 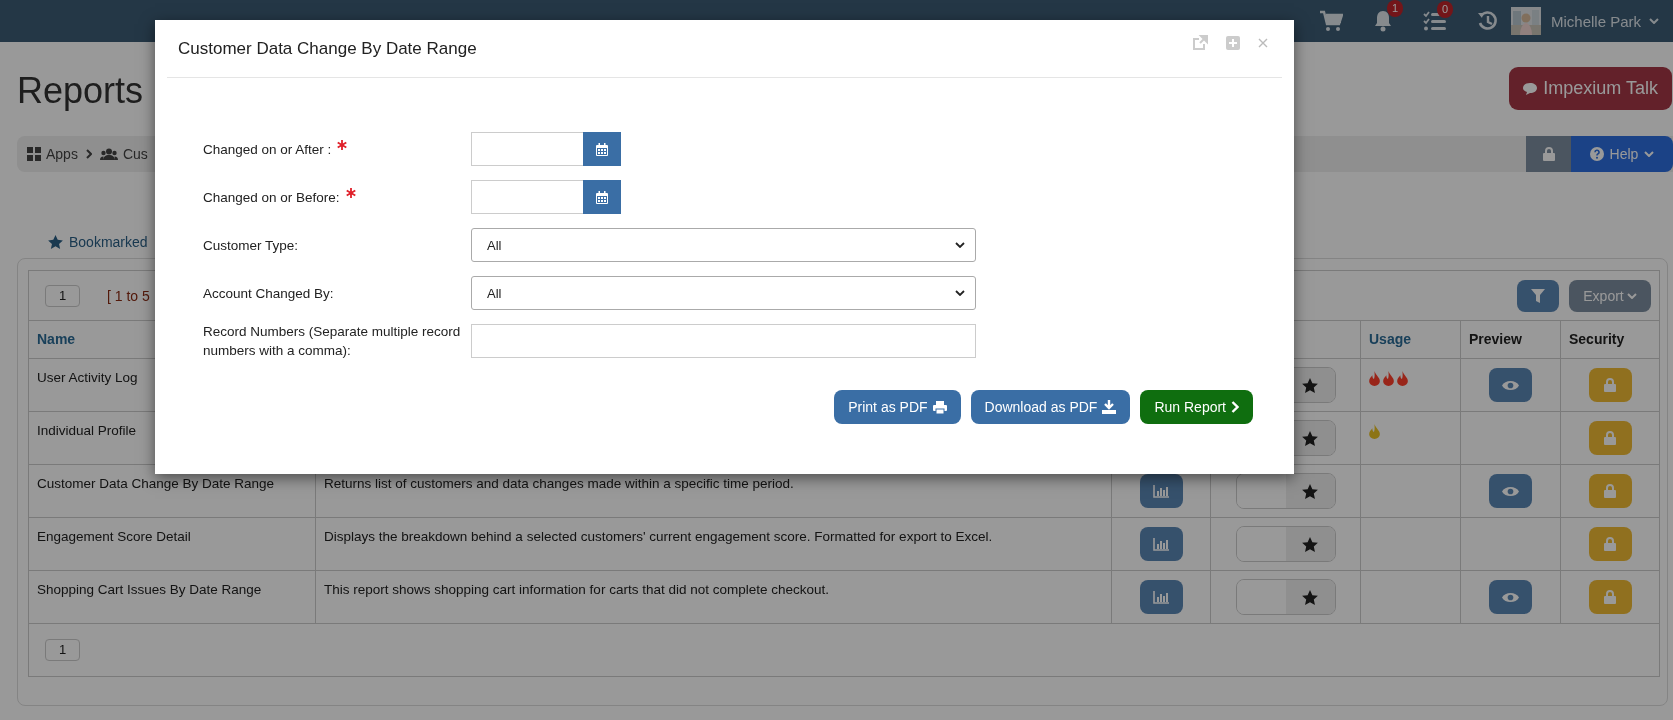 What do you see at coordinates (939, 407) in the screenshot?
I see `printer-icon` at bounding box center [939, 407].